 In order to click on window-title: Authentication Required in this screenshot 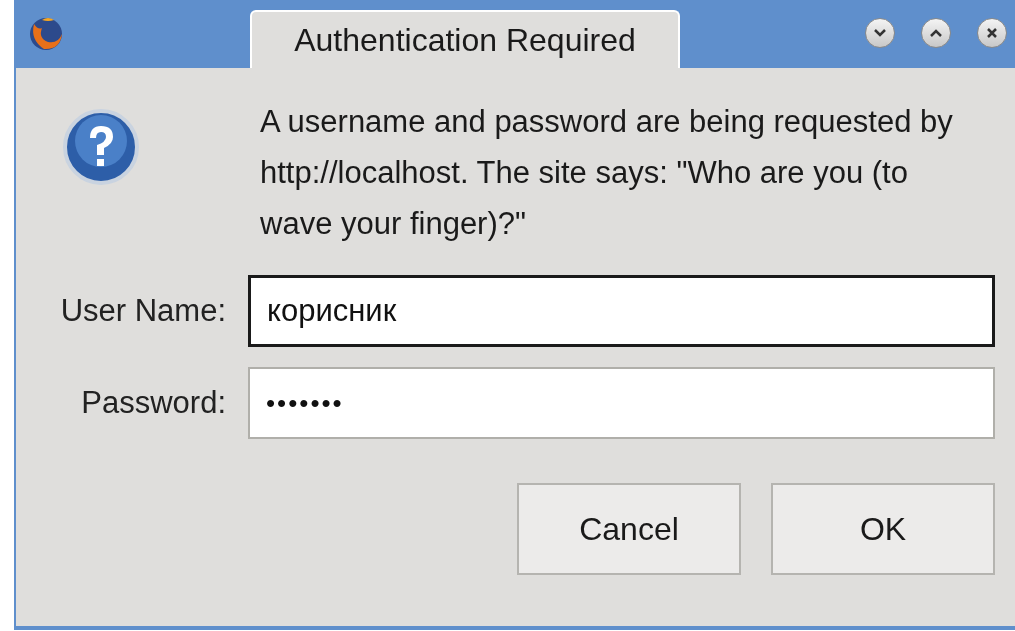, I will do `click(465, 39)`.